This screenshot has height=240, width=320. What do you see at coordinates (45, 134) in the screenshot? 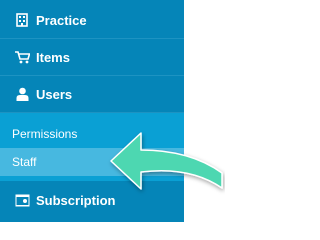
I see `submenu-item-label: Permissions` at bounding box center [45, 134].